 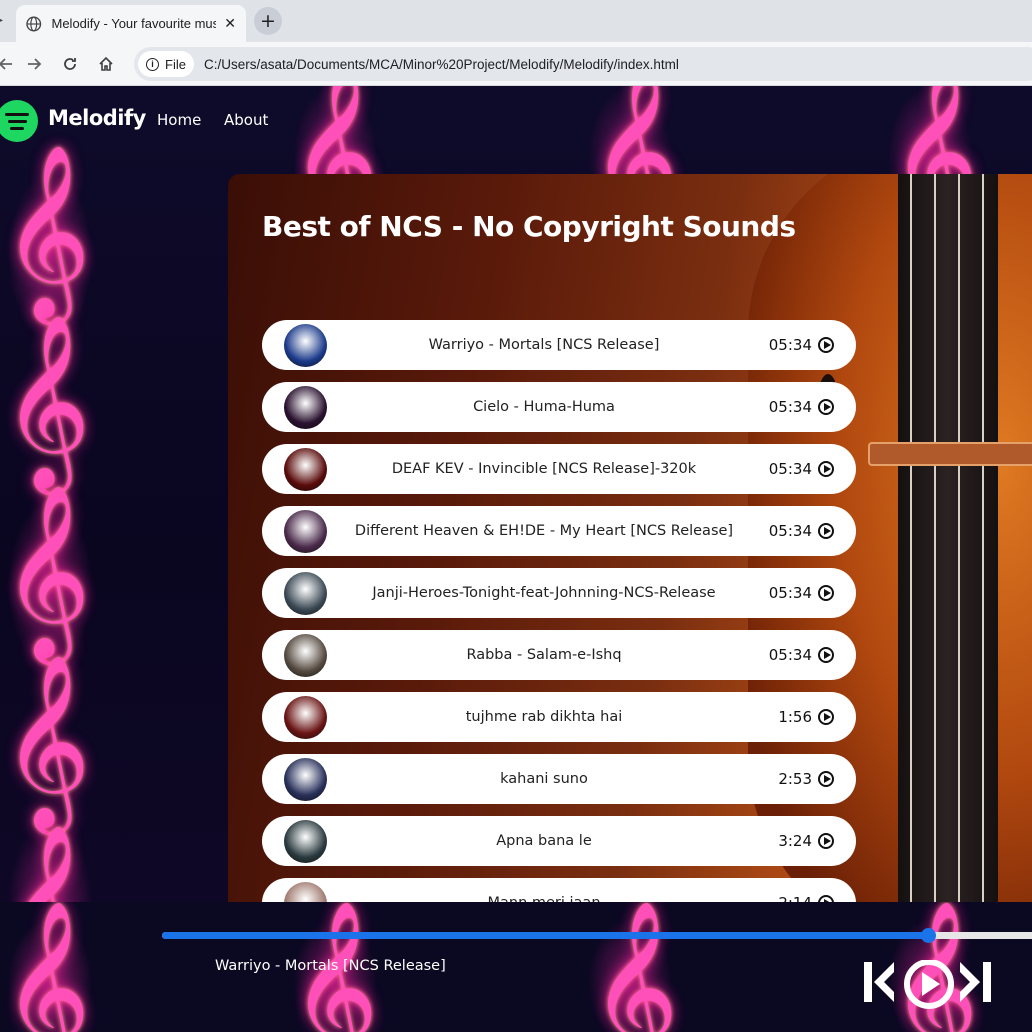 I want to click on player-bar: 𝄞 𝄞 𝄞 𝄞 Warriyo - Mortals [NCS Release], so click(x=516, y=967).